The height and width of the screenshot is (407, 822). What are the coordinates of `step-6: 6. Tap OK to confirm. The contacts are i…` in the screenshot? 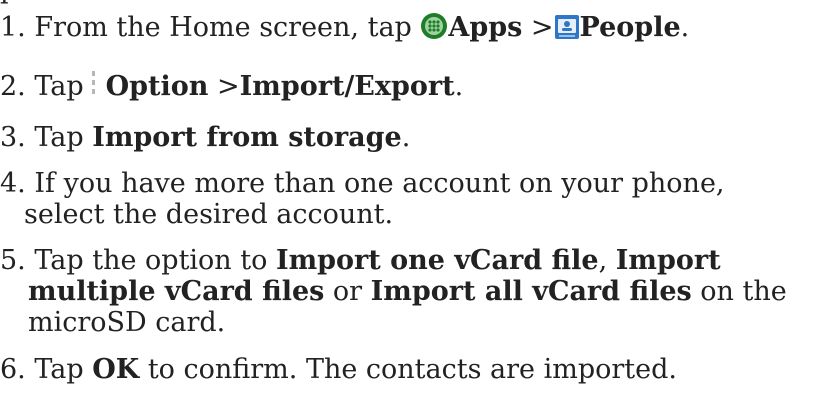 It's located at (338, 370).